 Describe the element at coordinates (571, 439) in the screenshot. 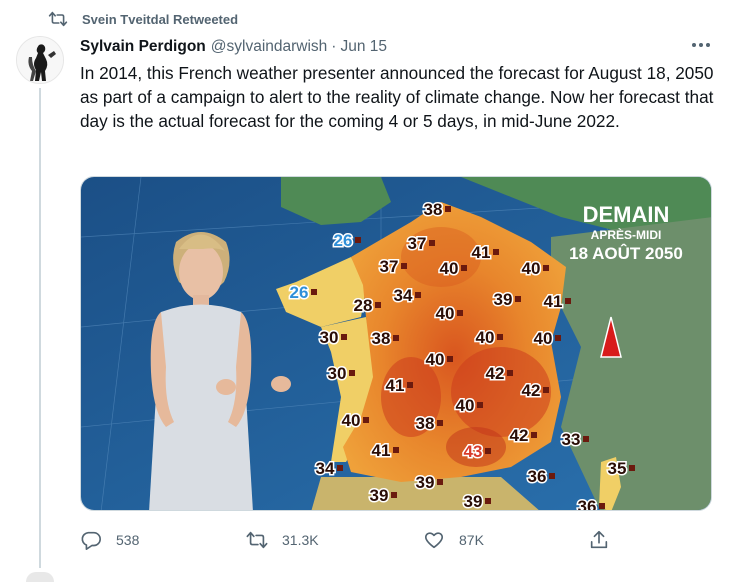

I see `temperature-label: 33` at that location.